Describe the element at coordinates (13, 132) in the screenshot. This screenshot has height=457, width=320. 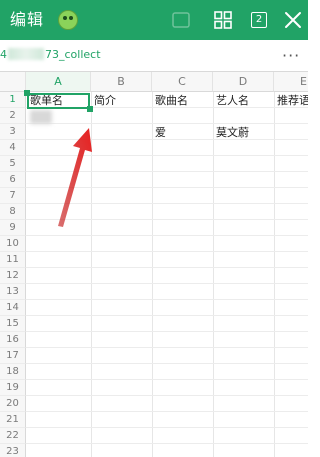
I see `row-header-3: 3` at that location.